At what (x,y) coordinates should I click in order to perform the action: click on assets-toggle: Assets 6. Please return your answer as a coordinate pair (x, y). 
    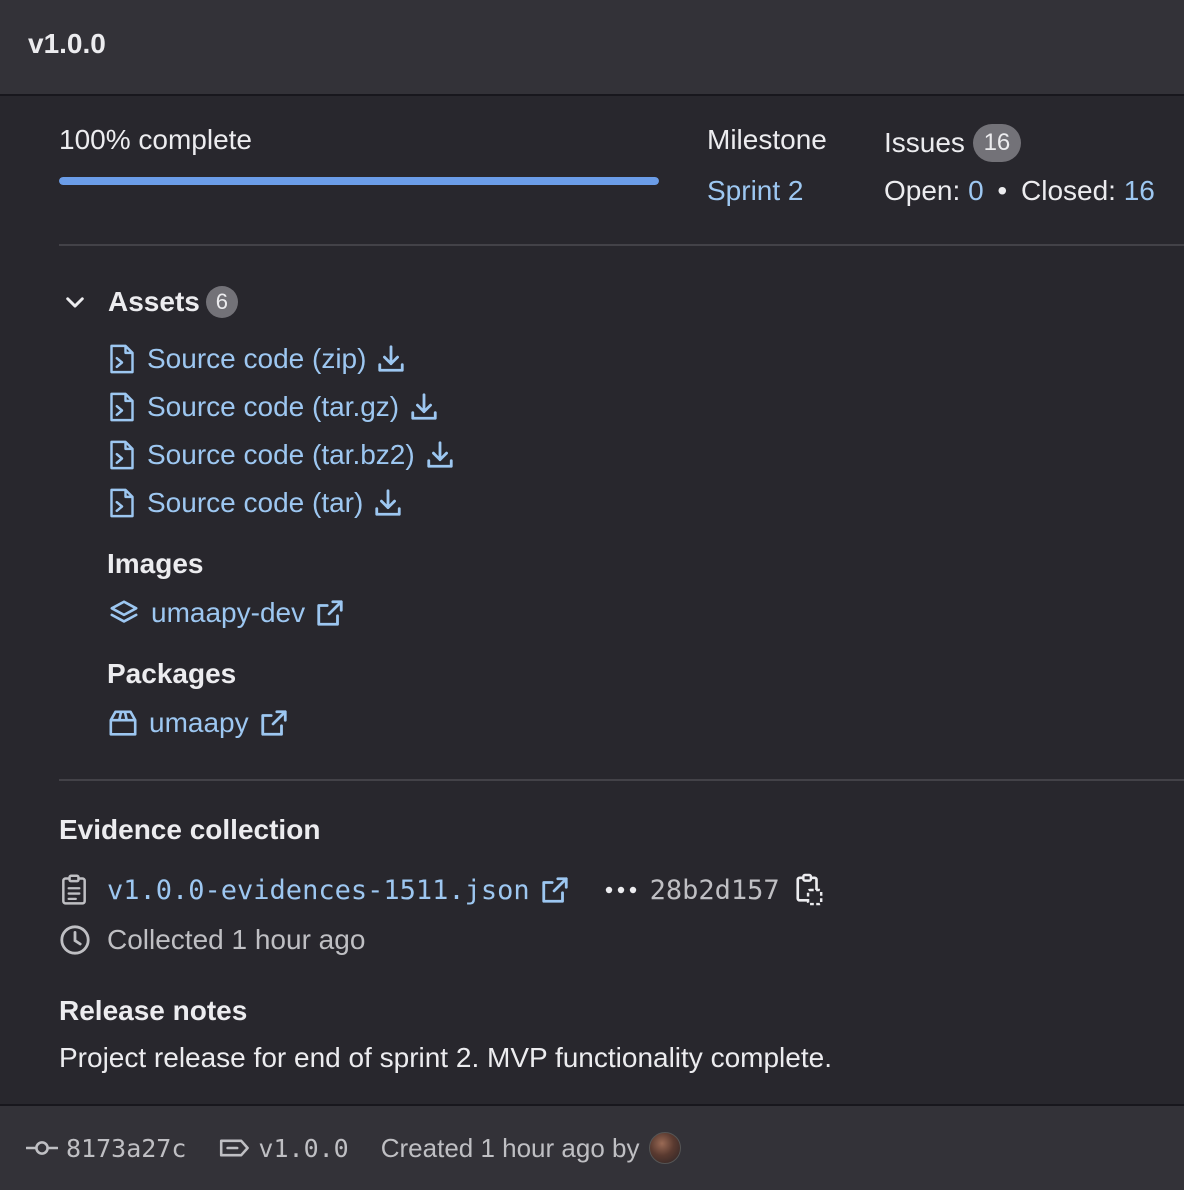
    Looking at the image, I should click on (150, 302).